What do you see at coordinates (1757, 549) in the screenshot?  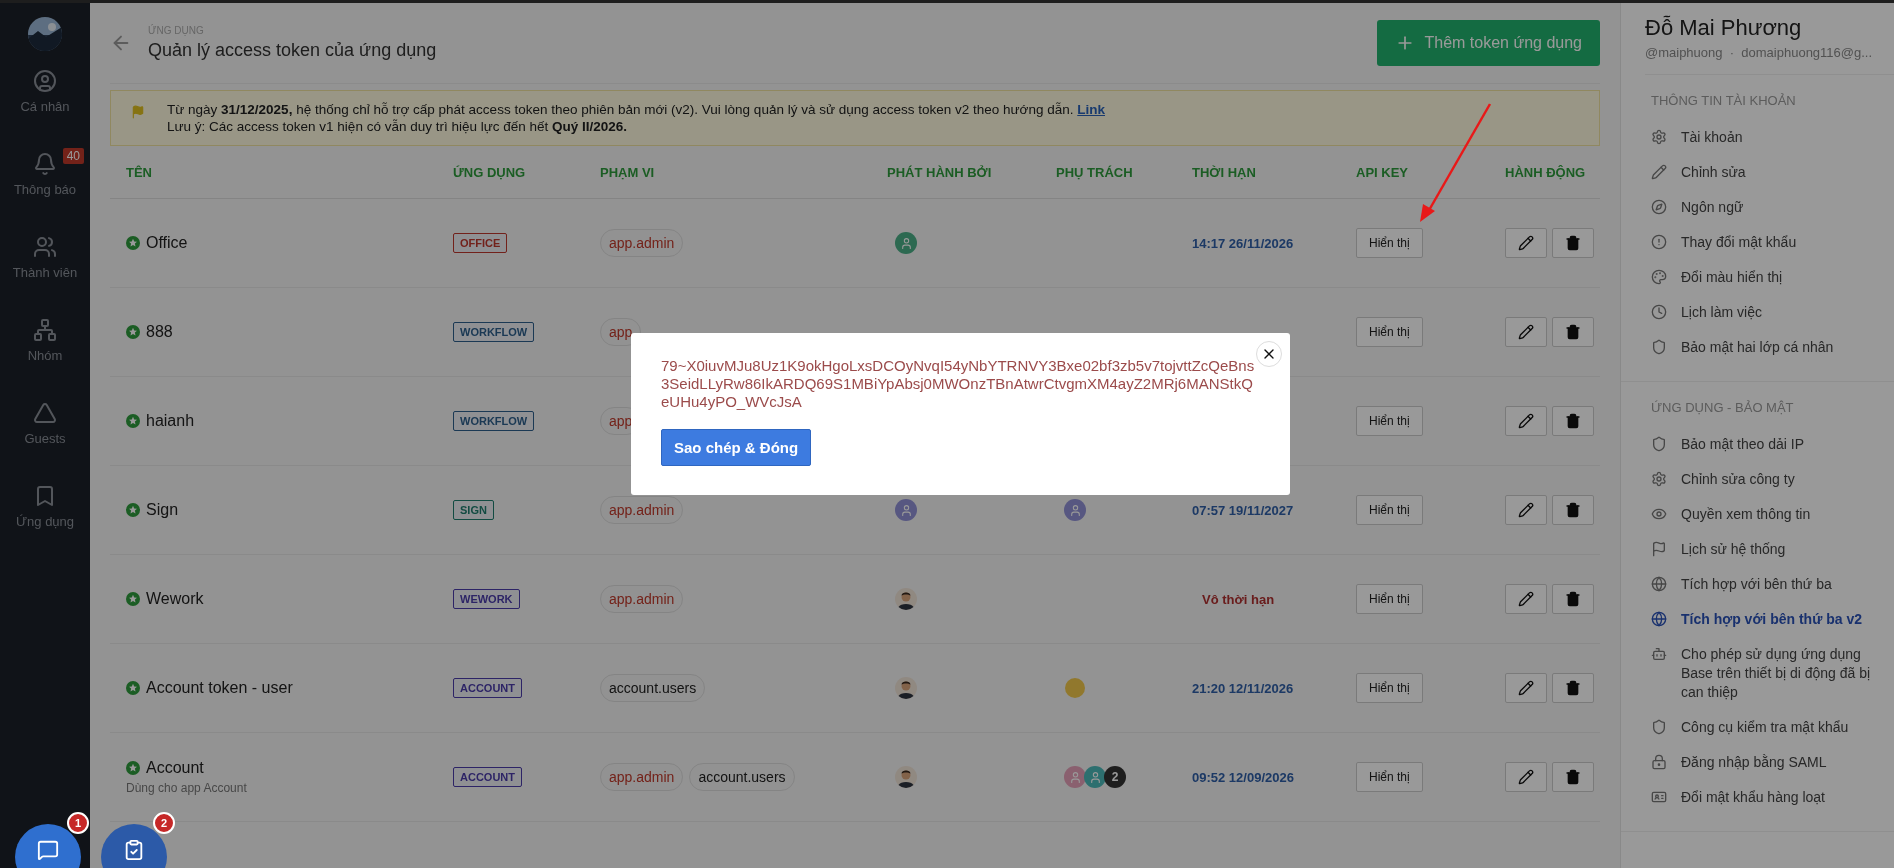 I see `menu-item: Lịch sử hệ thống` at bounding box center [1757, 549].